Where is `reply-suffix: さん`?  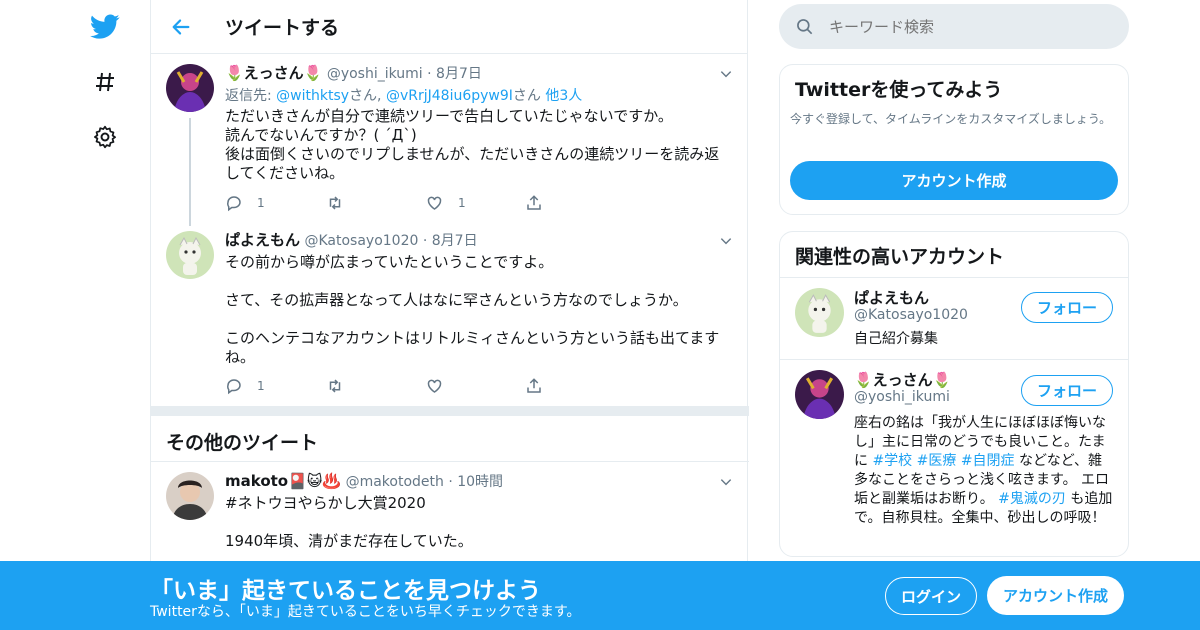
reply-suffix: さん is located at coordinates (529, 96).